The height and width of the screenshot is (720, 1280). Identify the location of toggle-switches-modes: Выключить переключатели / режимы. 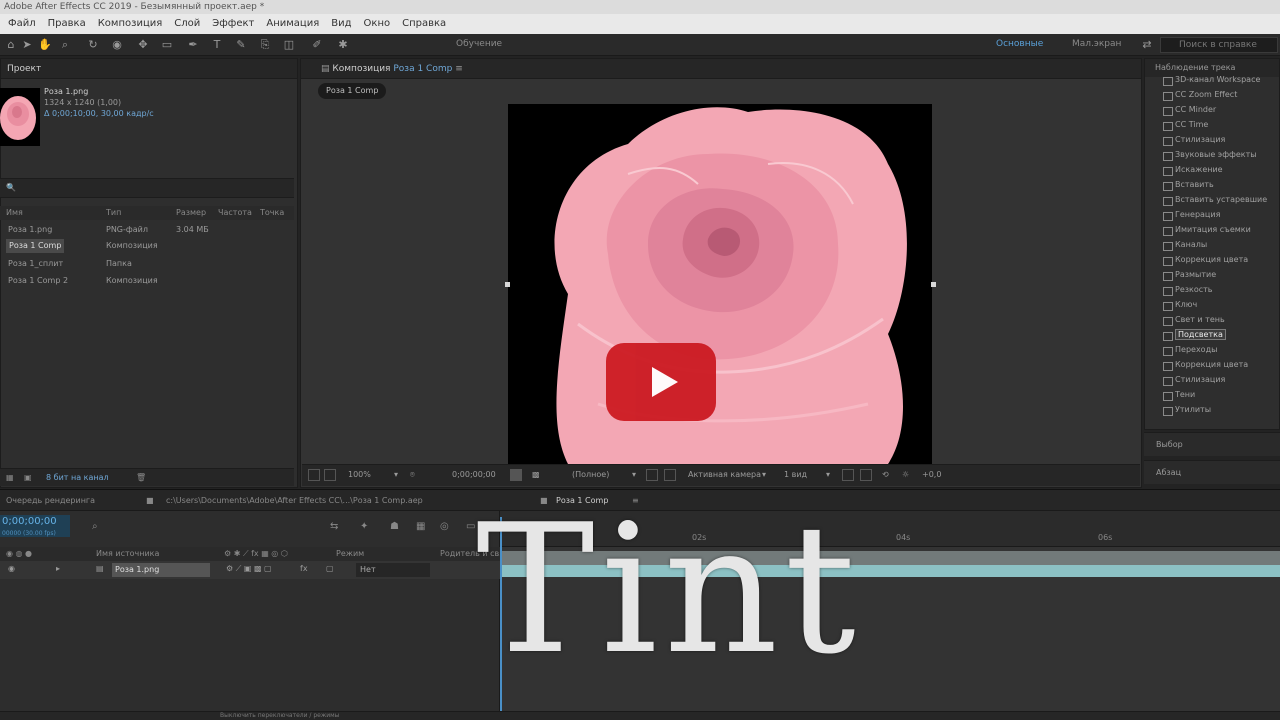
(279, 715).